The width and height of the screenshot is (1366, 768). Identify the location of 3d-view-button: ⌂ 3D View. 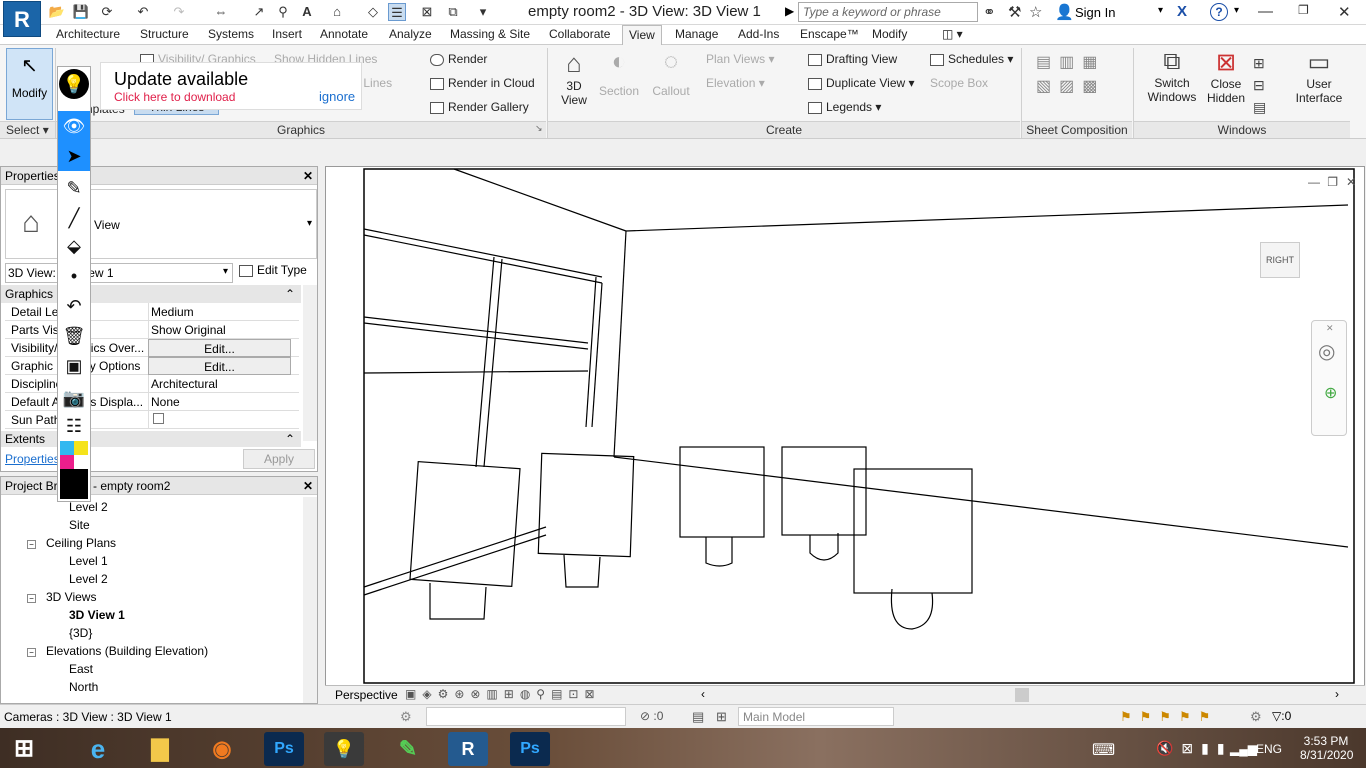
(574, 84).